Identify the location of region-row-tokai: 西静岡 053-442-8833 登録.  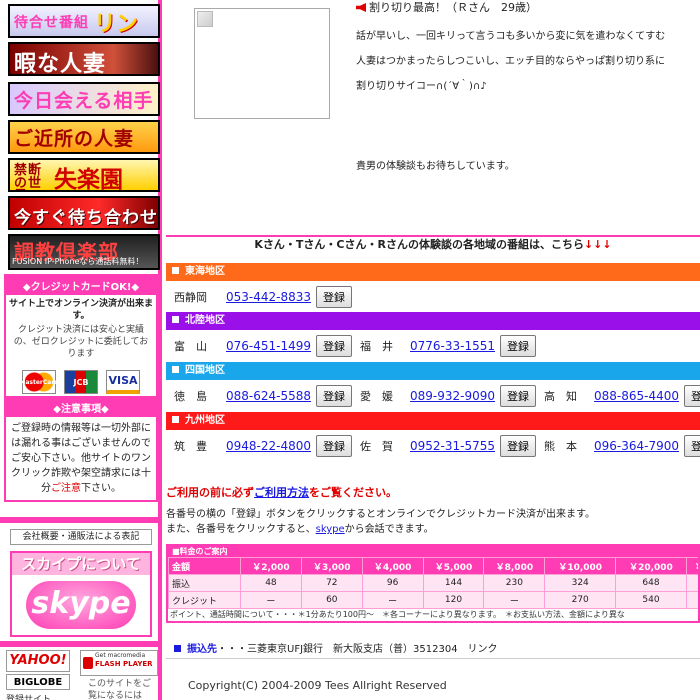
(433, 297).